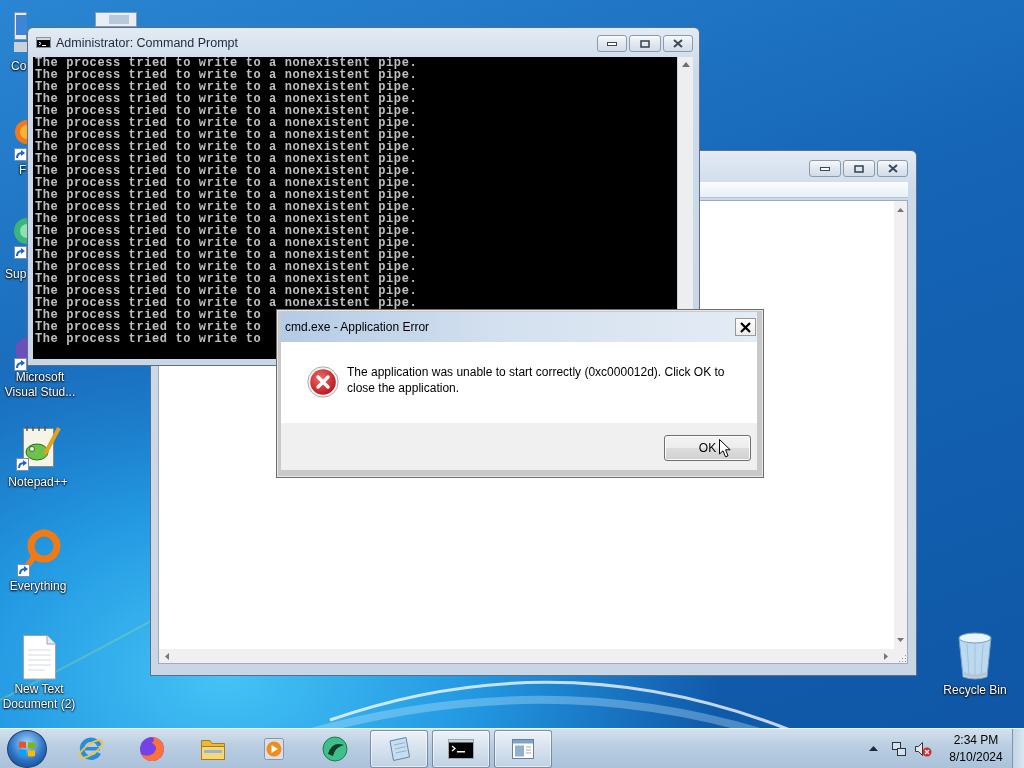 The width and height of the screenshot is (1024, 768). What do you see at coordinates (899, 748) in the screenshot?
I see `network-icon` at bounding box center [899, 748].